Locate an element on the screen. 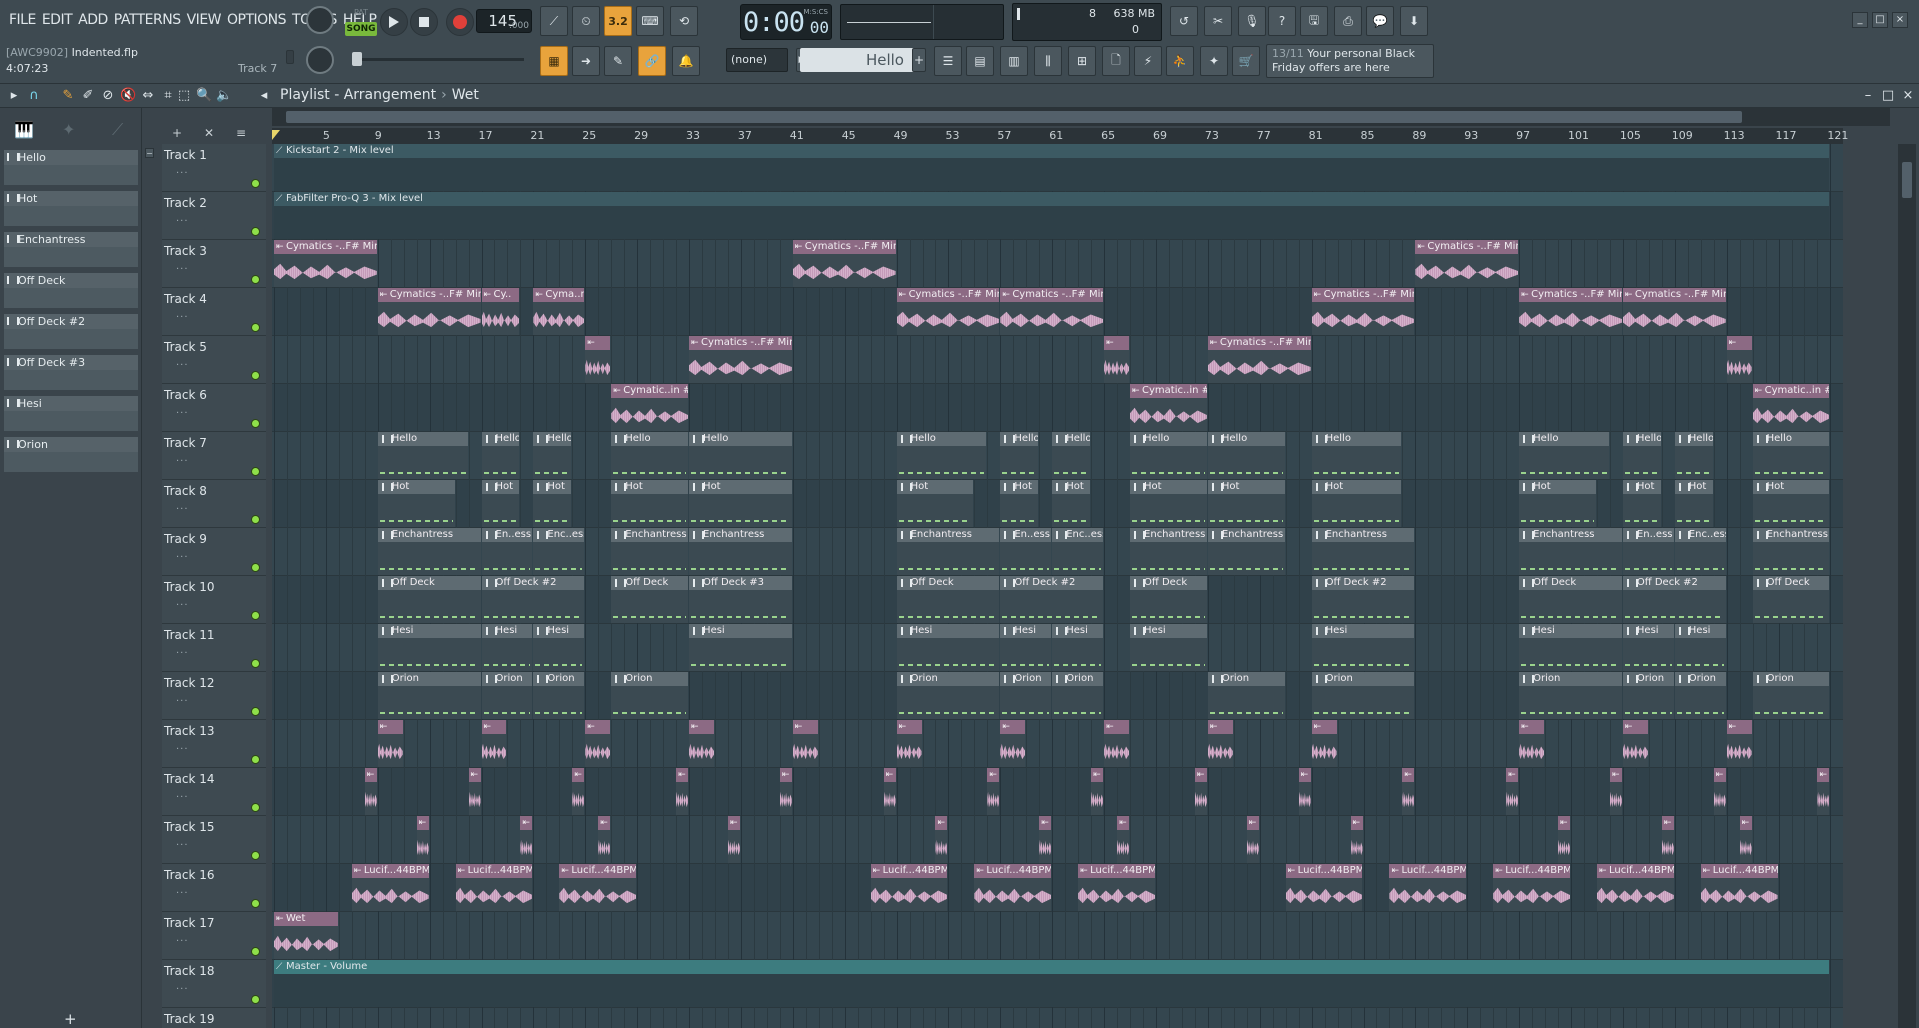 Image resolution: width=1919 pixels, height=1028 pixels. auto-clip: ⟋ FabFilter Pro-Q 3 - Mix level is located at coordinates (1052, 215).